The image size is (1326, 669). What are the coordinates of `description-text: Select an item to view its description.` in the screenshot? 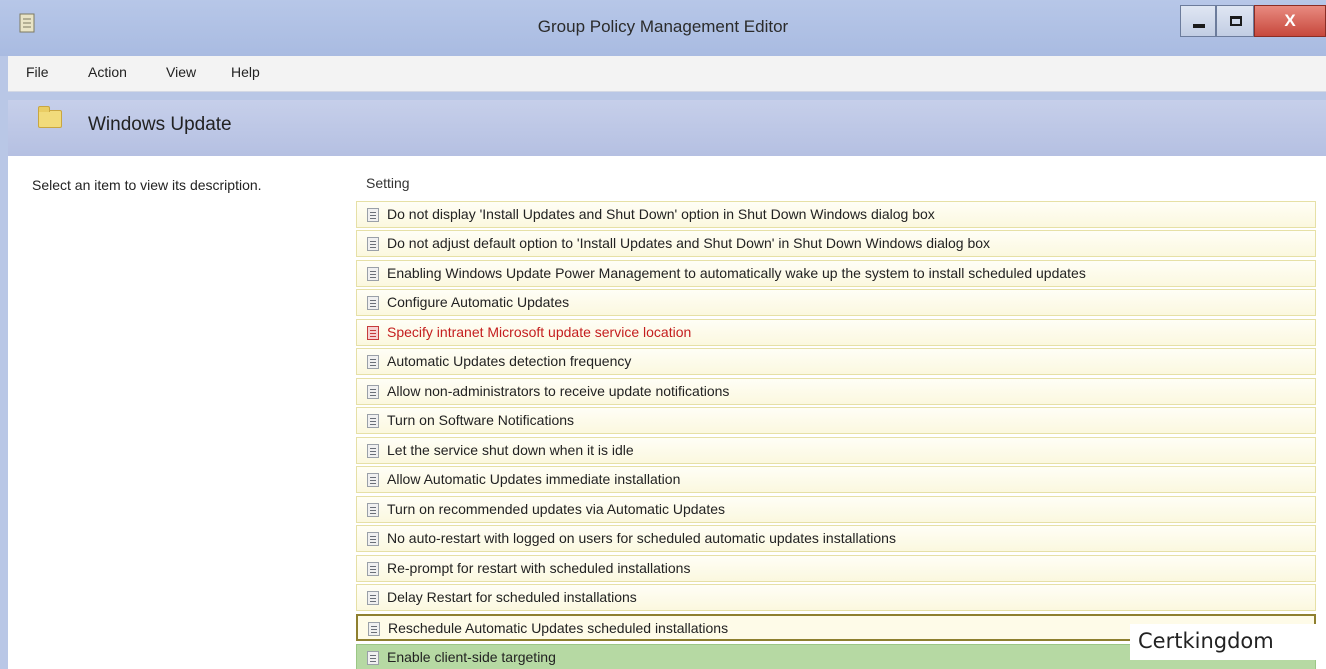 It's located at (147, 185).